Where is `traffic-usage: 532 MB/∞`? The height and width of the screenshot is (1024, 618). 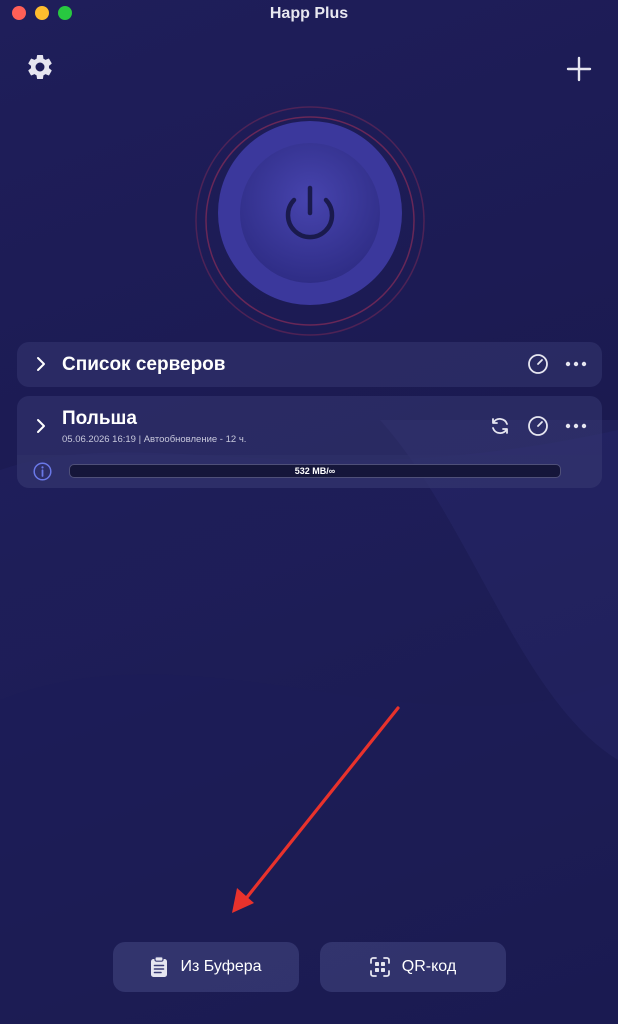 traffic-usage: 532 MB/∞ is located at coordinates (315, 471).